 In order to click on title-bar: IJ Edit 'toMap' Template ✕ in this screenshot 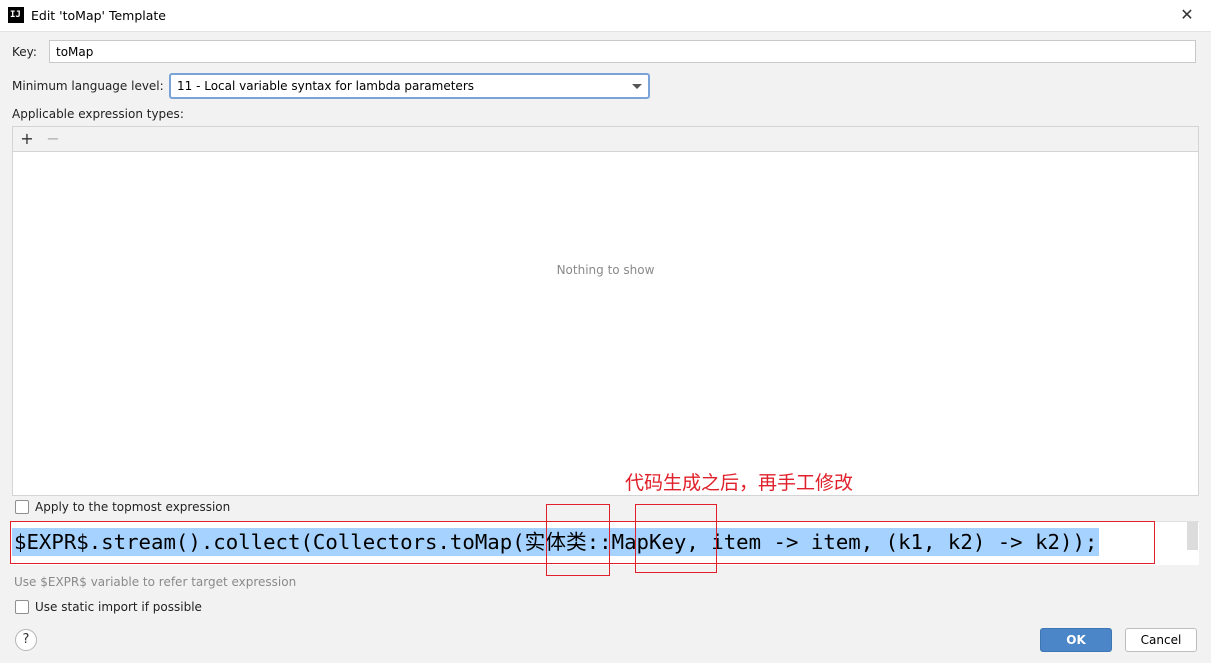, I will do `click(605, 16)`.